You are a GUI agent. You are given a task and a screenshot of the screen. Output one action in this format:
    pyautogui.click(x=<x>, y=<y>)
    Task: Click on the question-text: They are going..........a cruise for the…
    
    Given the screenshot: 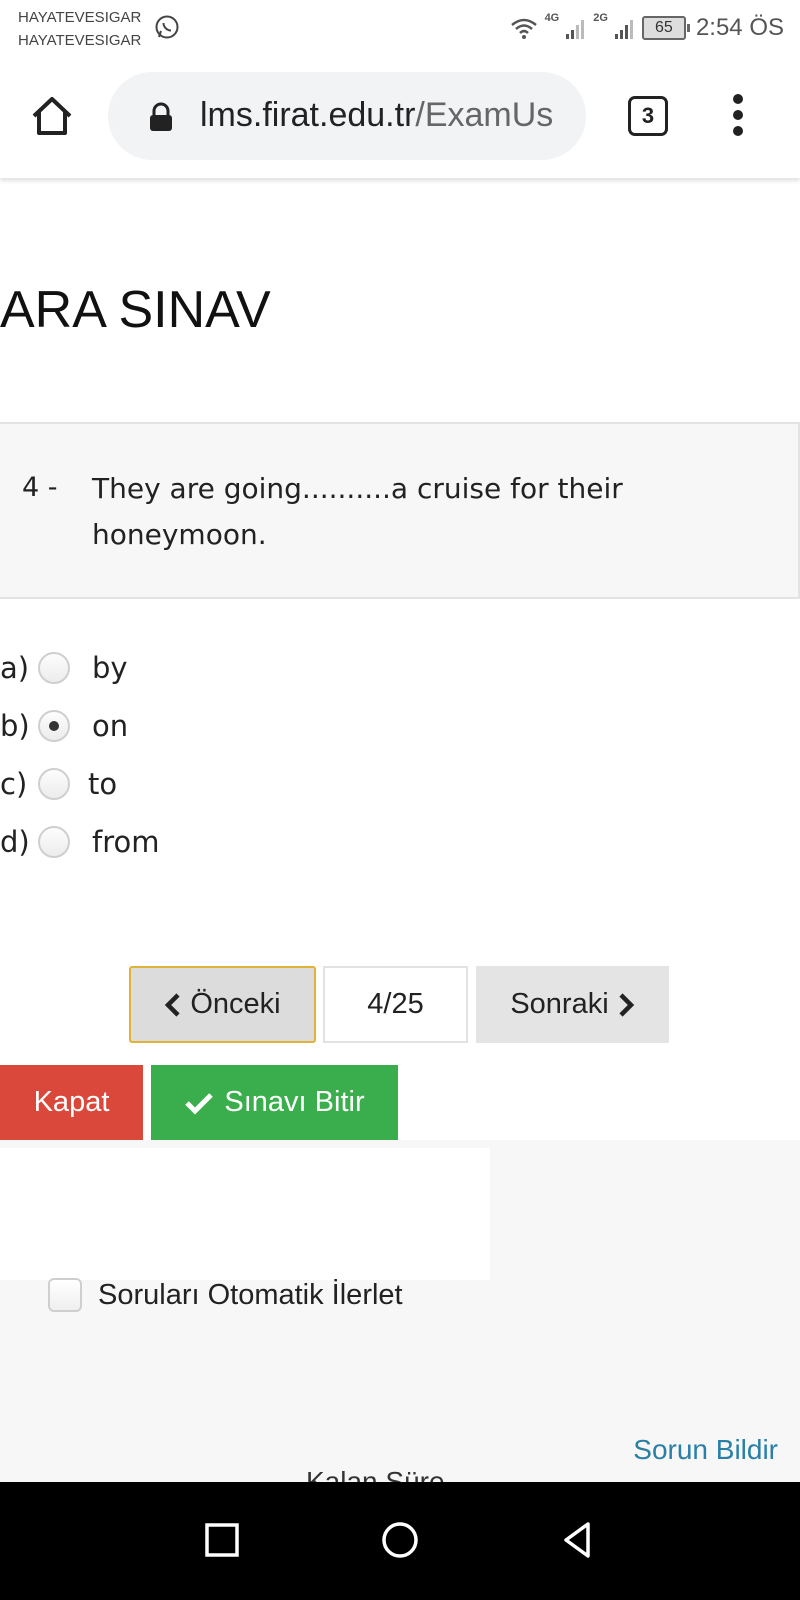 What is the action you would take?
    pyautogui.click(x=357, y=511)
    